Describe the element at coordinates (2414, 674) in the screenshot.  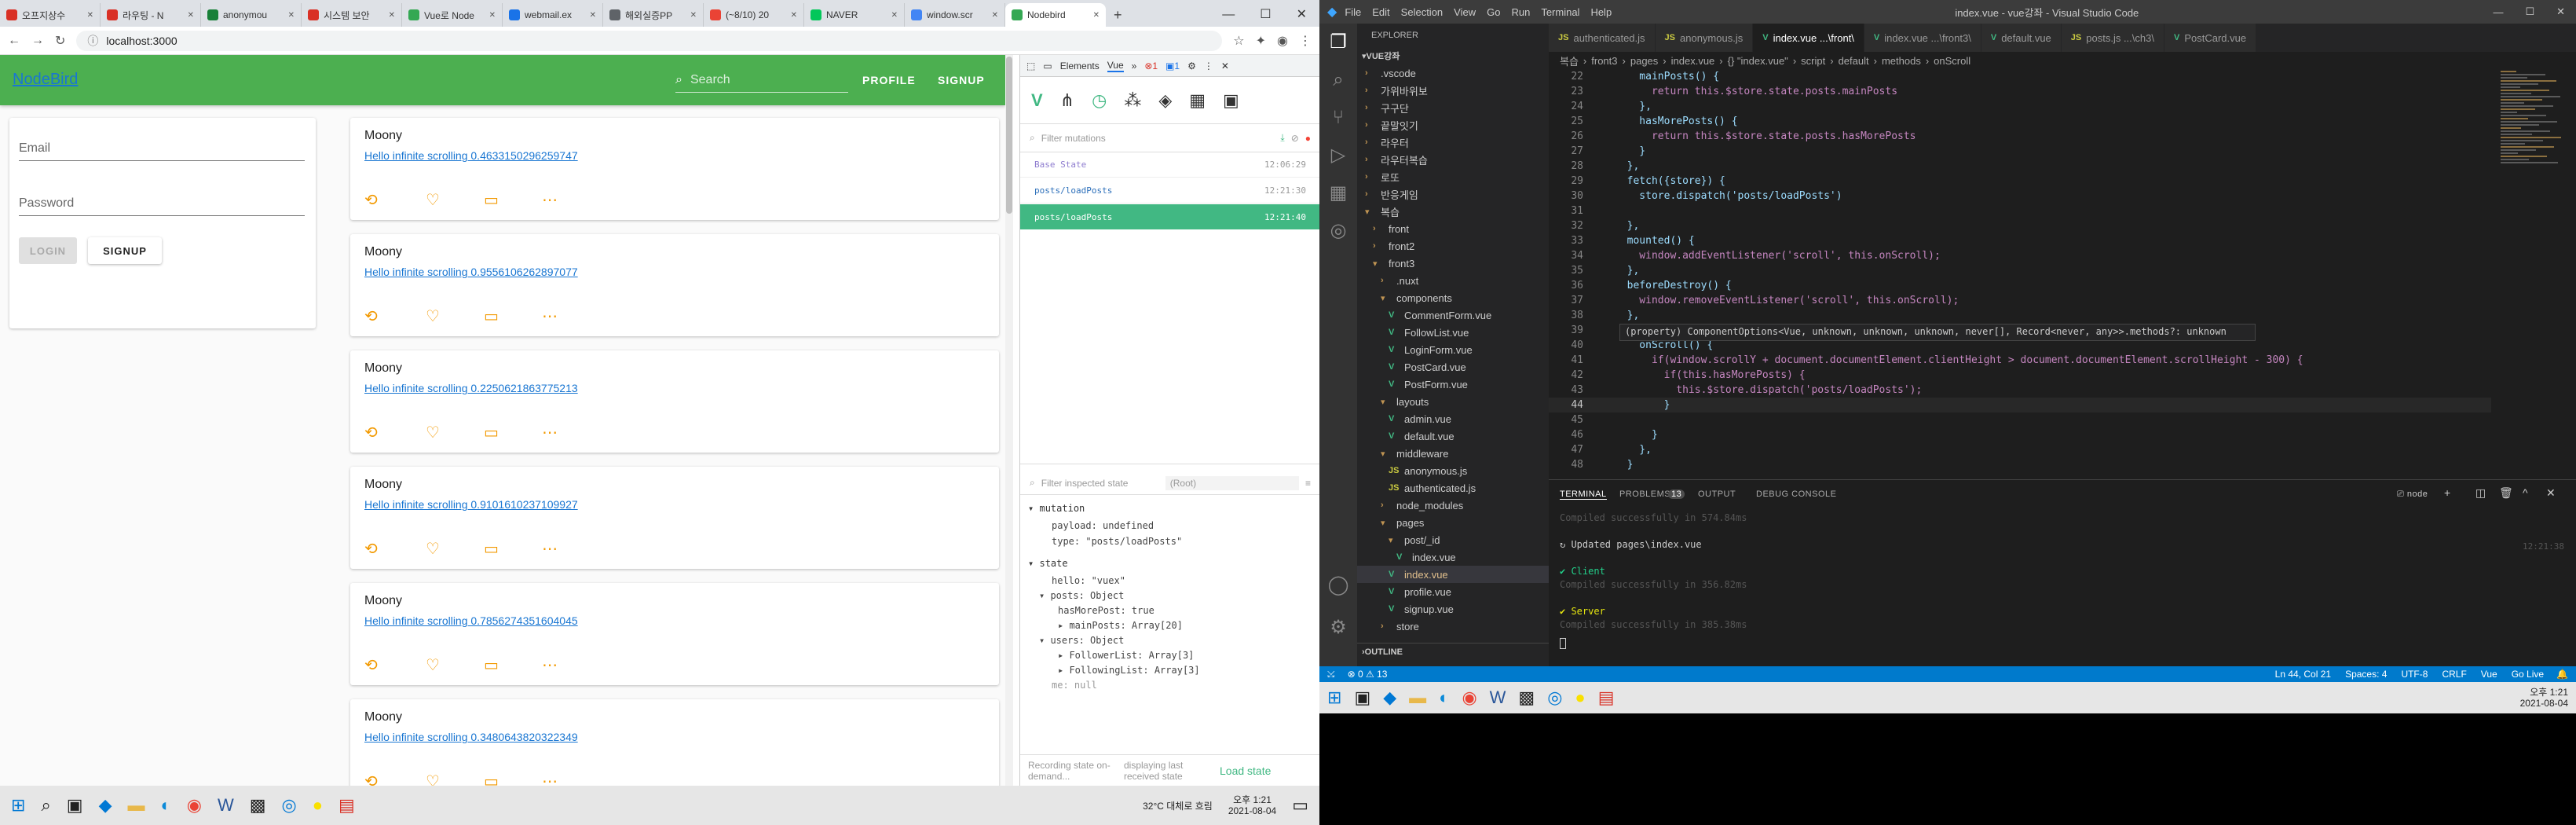
I see `status-item: UTF-8` at that location.